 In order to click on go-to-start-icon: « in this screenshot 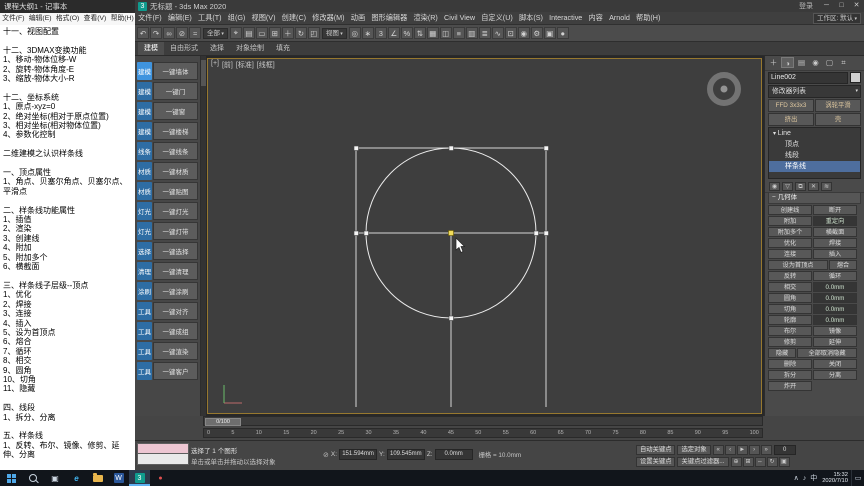, I will do `click(718, 449)`.